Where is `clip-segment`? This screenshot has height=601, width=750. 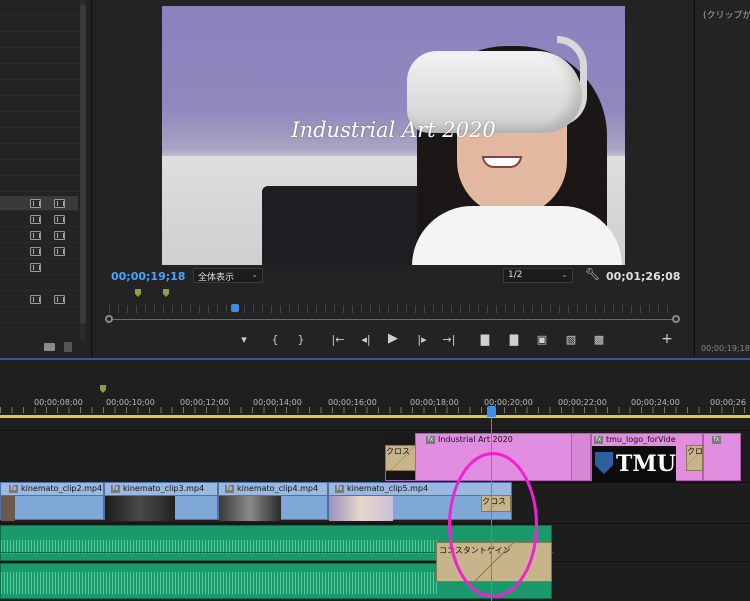
clip-segment is located at coordinates (581, 457).